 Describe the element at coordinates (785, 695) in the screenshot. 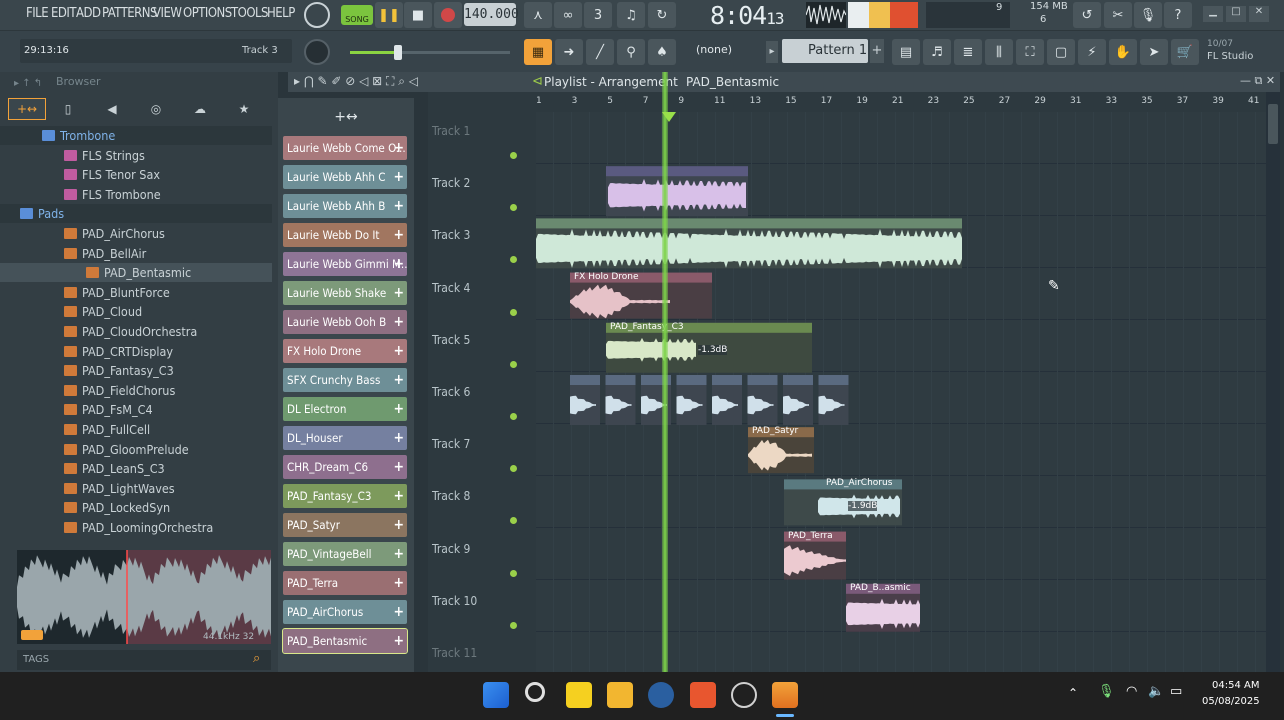

I see `fl-studio-icon` at that location.